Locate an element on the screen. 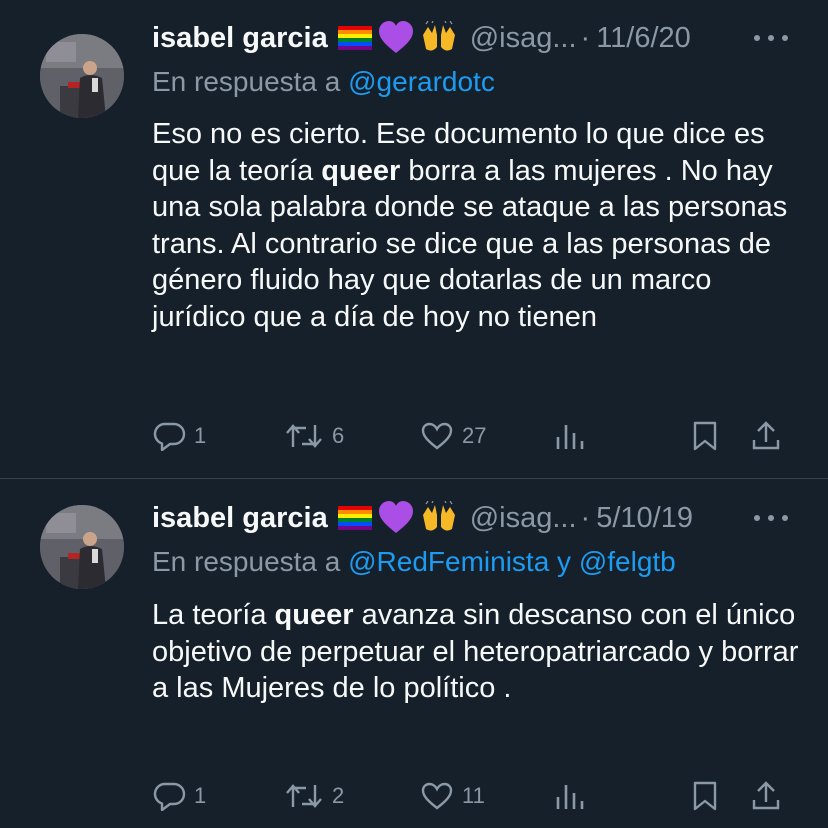 Image resolution: width=828 pixels, height=828 pixels. retweet-button: 2 is located at coordinates (314, 796).